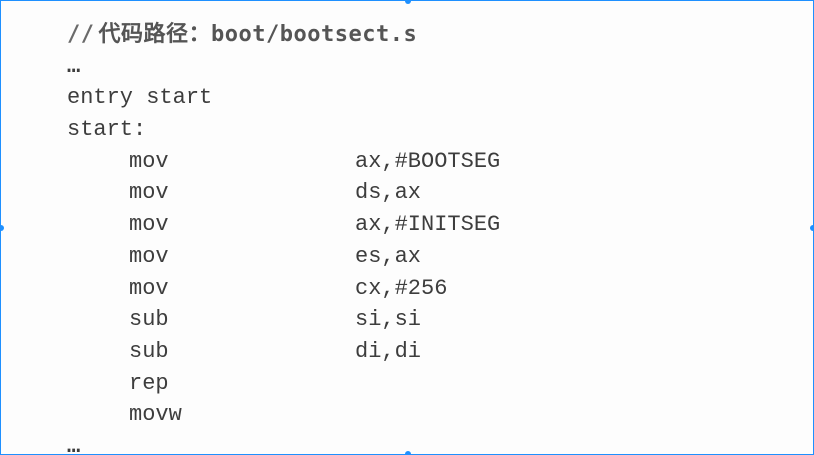 The height and width of the screenshot is (455, 814). What do you see at coordinates (428, 161) in the screenshot?
I see `operands: ax,#BOOTSEG` at bounding box center [428, 161].